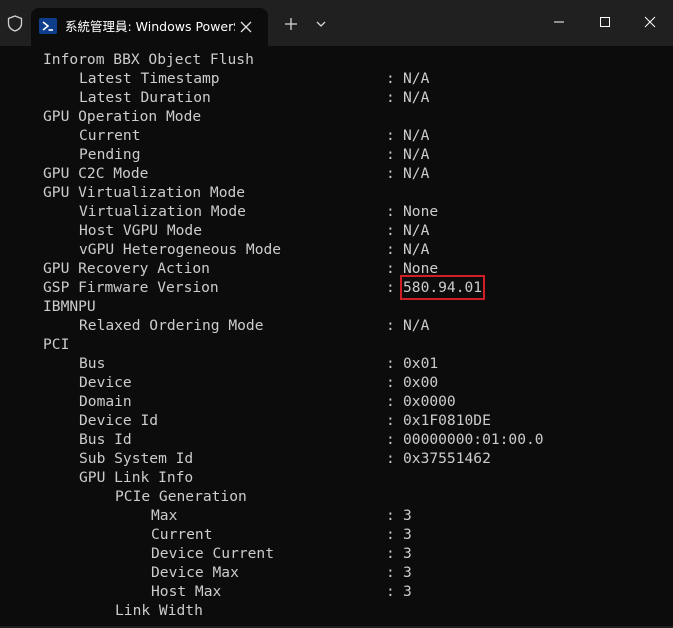  Describe the element at coordinates (148, 59) in the screenshot. I see `line-label: Inforom BBX Object Flush` at that location.